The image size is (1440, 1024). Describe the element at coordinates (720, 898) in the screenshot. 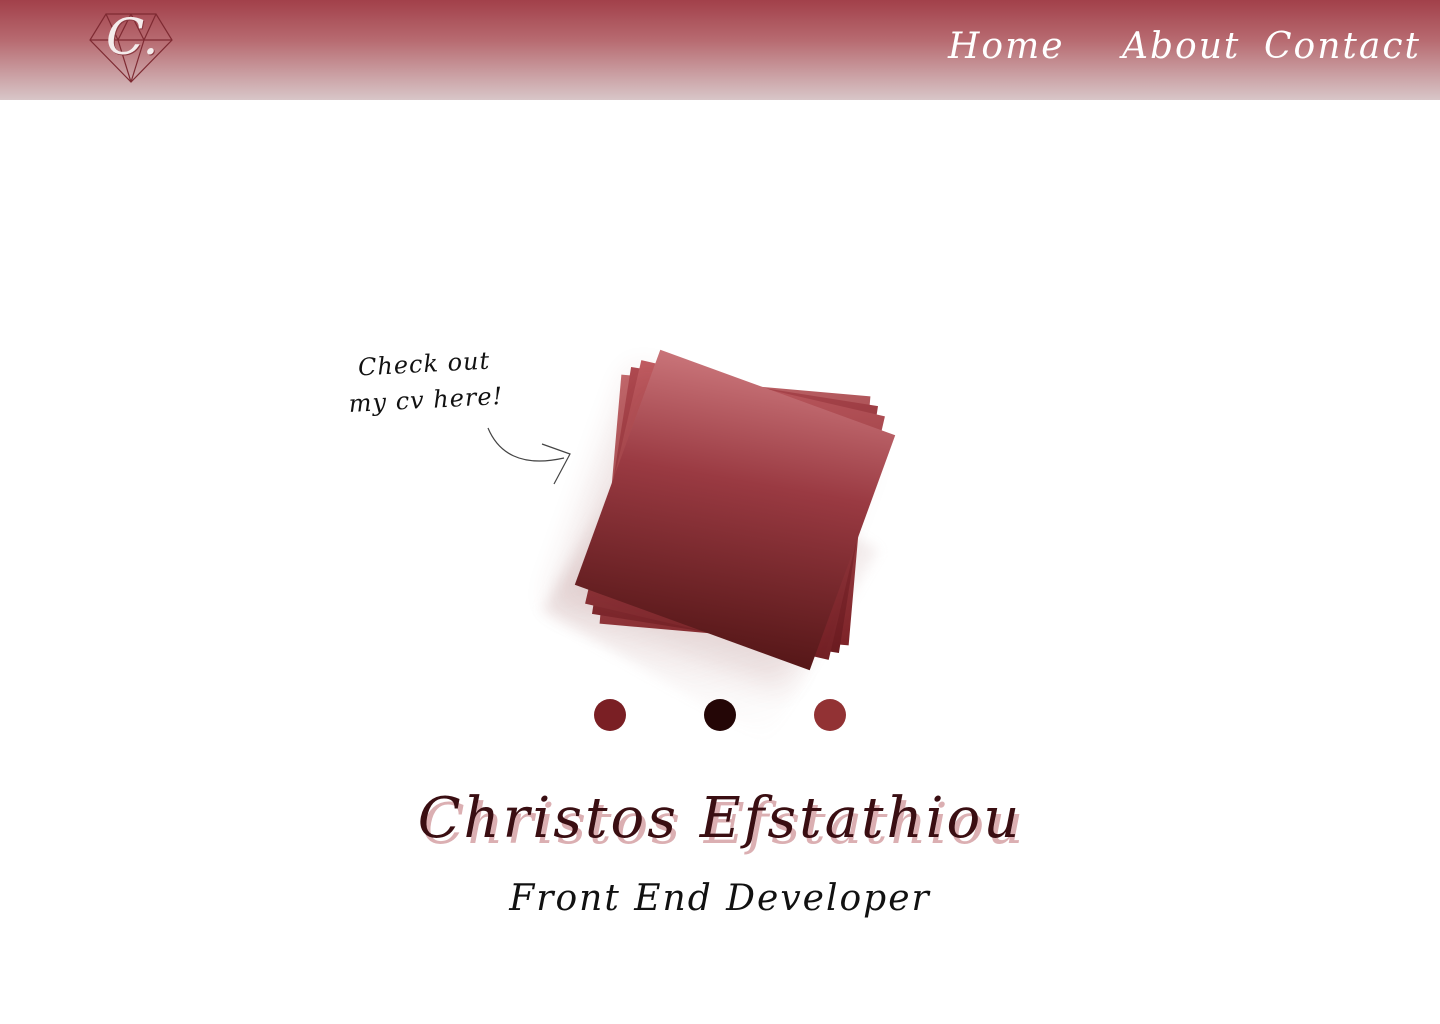

I see `developer-role: Front End Developer` at that location.